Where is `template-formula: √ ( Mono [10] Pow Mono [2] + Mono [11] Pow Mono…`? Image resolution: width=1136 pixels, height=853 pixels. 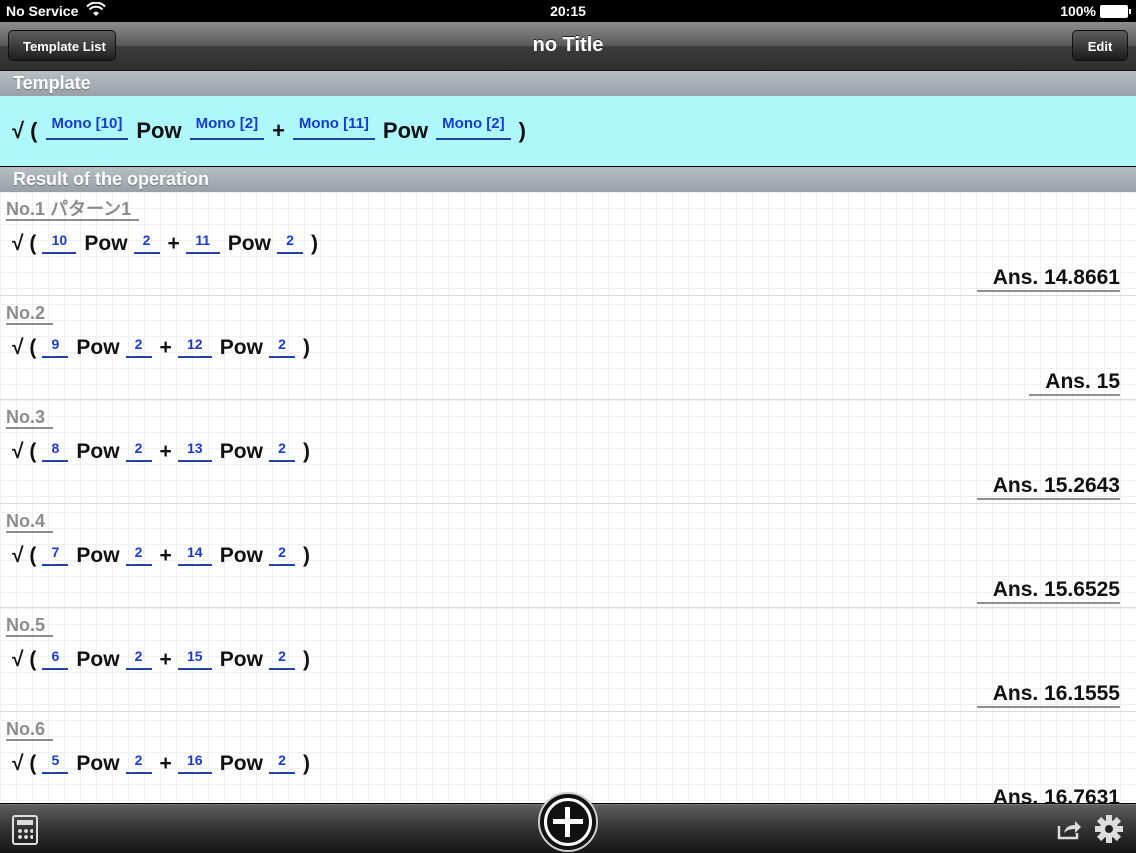
template-formula: √ ( Mono [10] Pow Mono [2] + Mono [11] Pow Mono… is located at coordinates (568, 131).